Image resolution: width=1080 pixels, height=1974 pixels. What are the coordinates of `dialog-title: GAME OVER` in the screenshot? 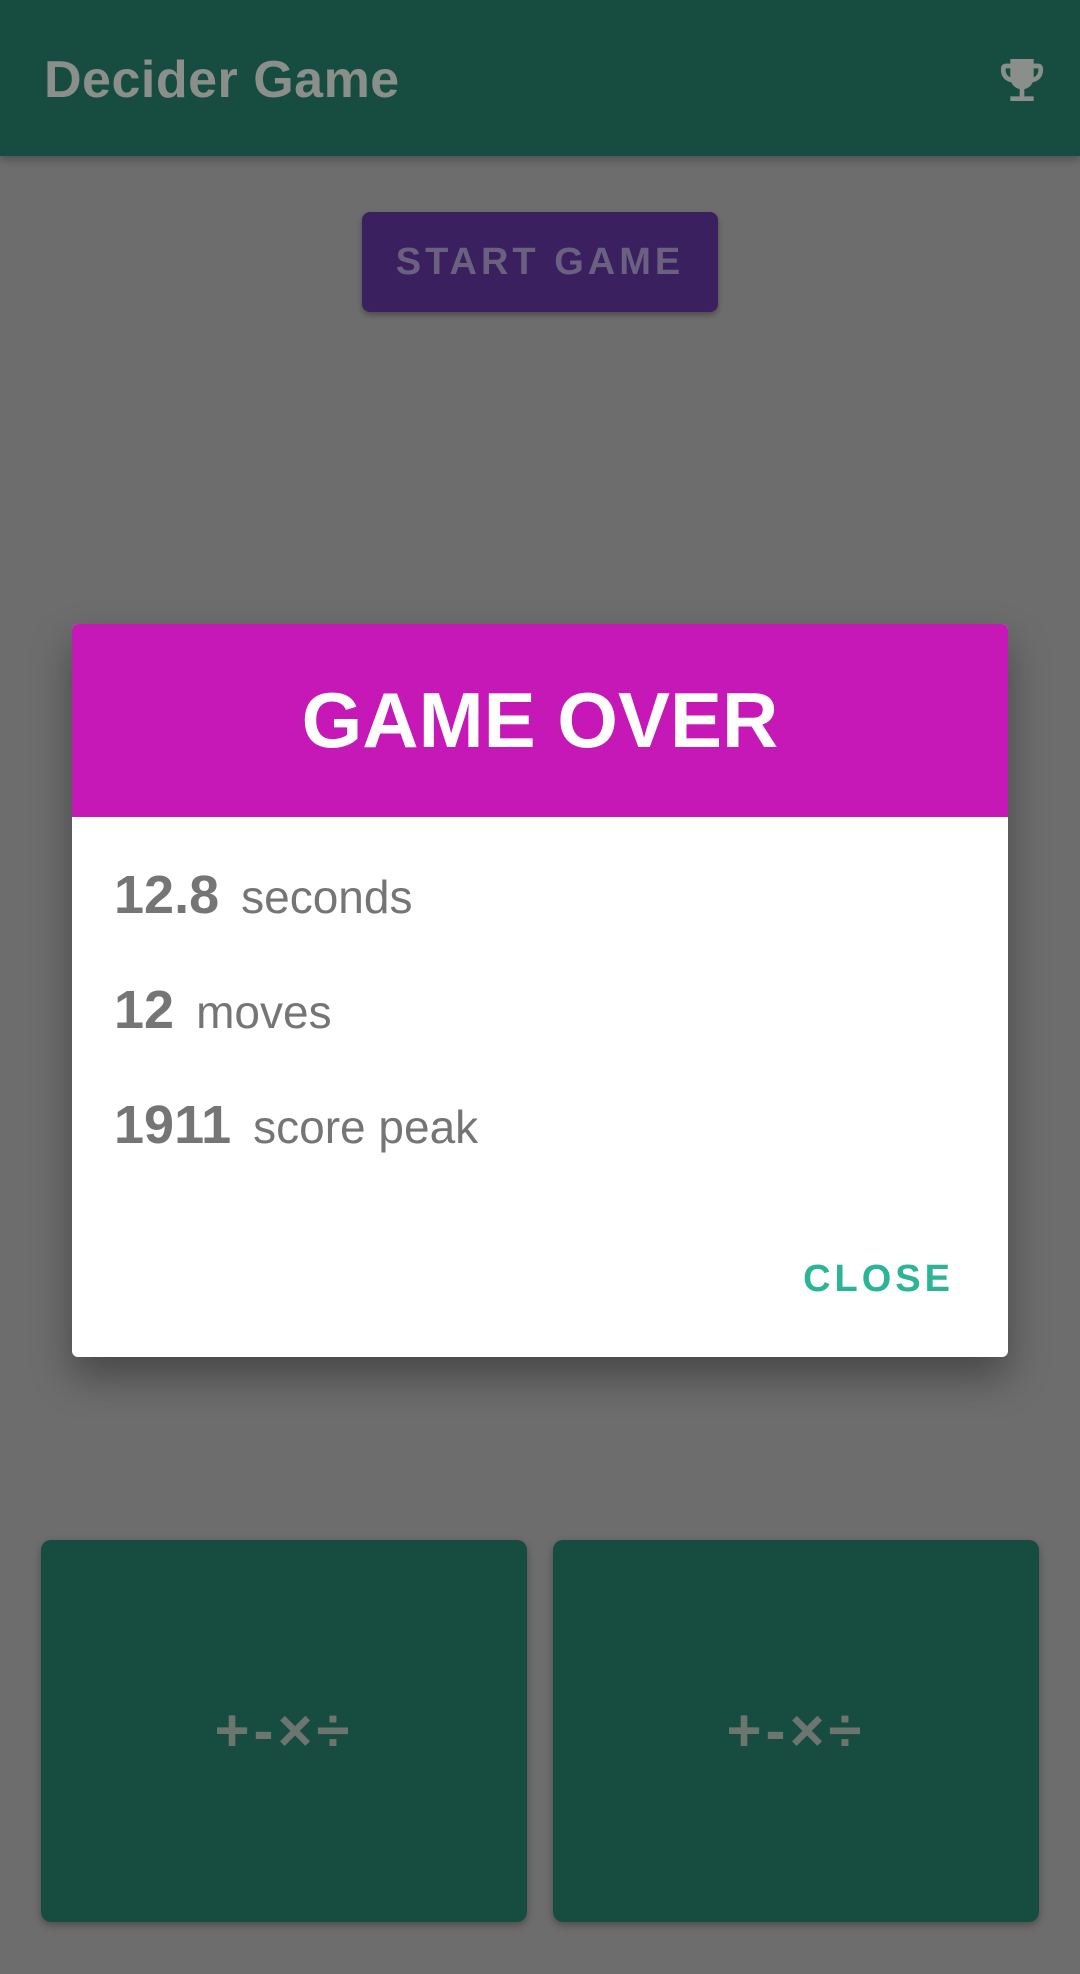 It's located at (540, 720).